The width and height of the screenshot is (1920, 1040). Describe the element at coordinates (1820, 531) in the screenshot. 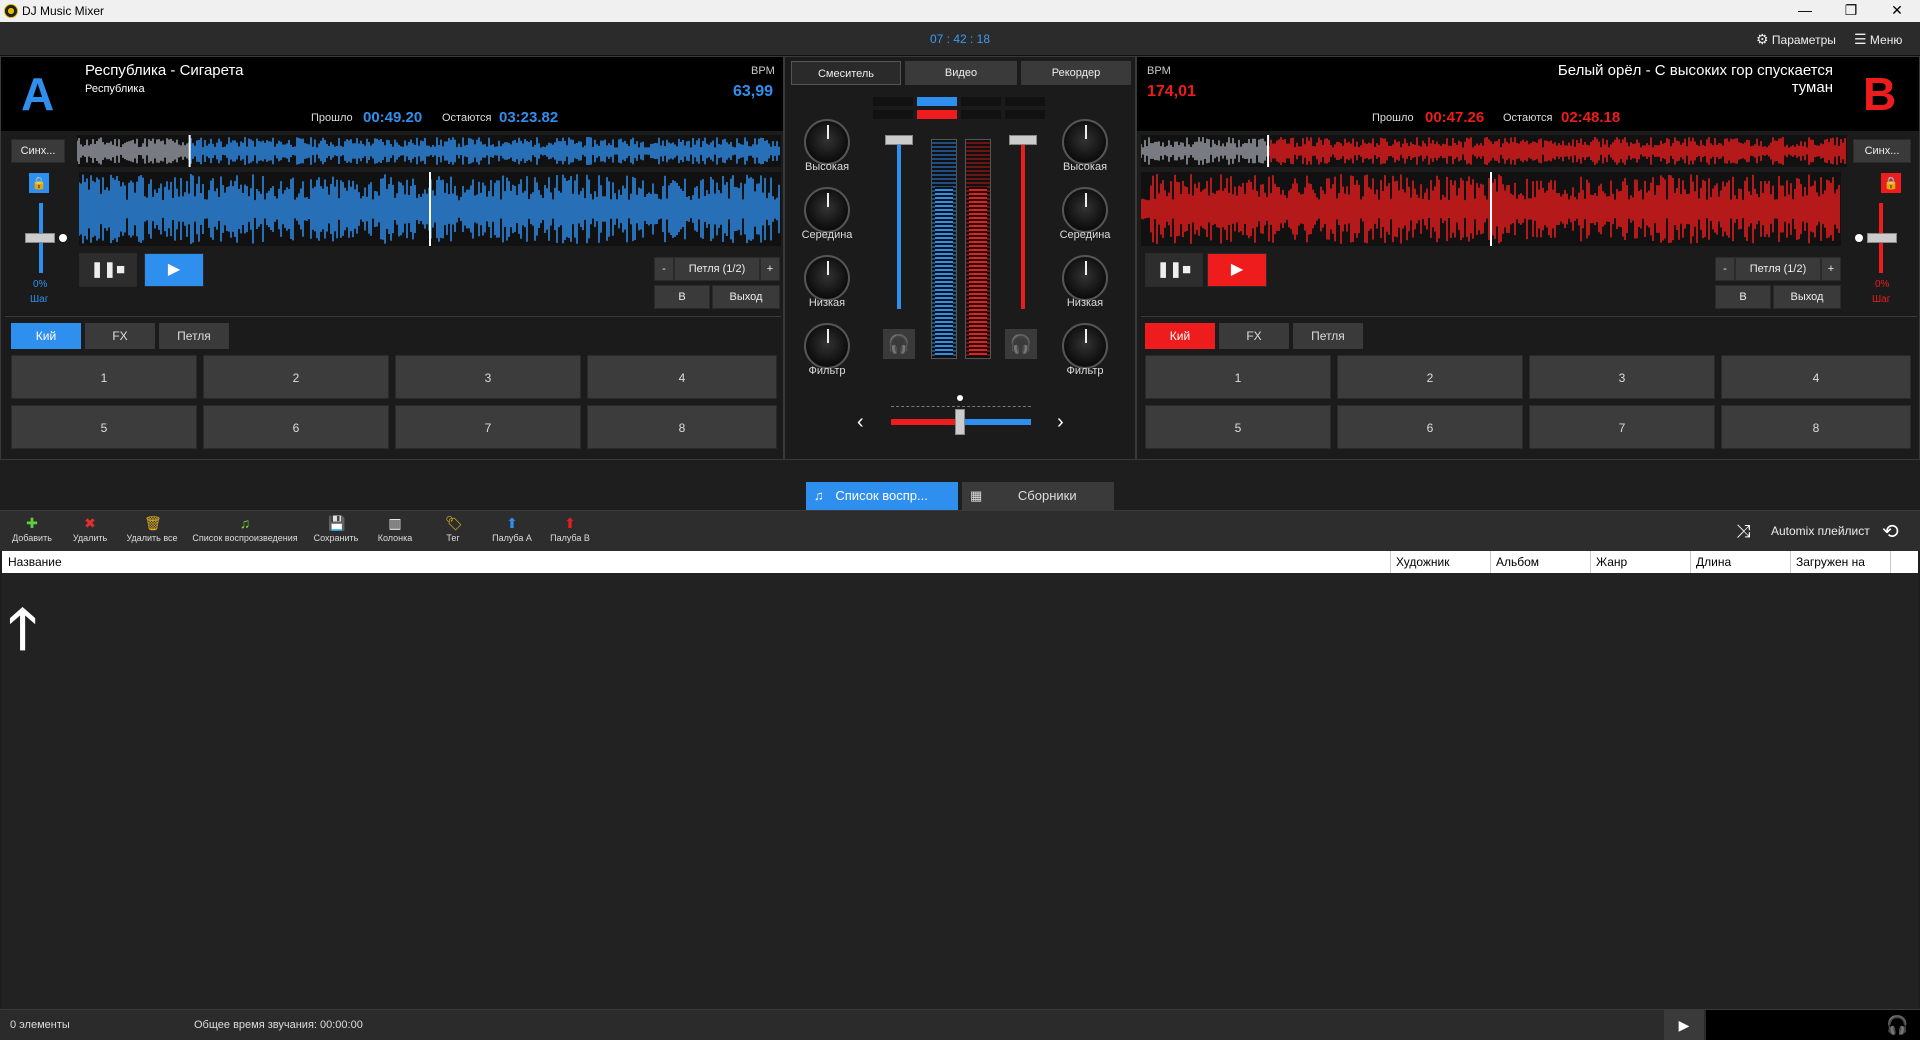

I see `automix-label: Automix плейлист` at that location.